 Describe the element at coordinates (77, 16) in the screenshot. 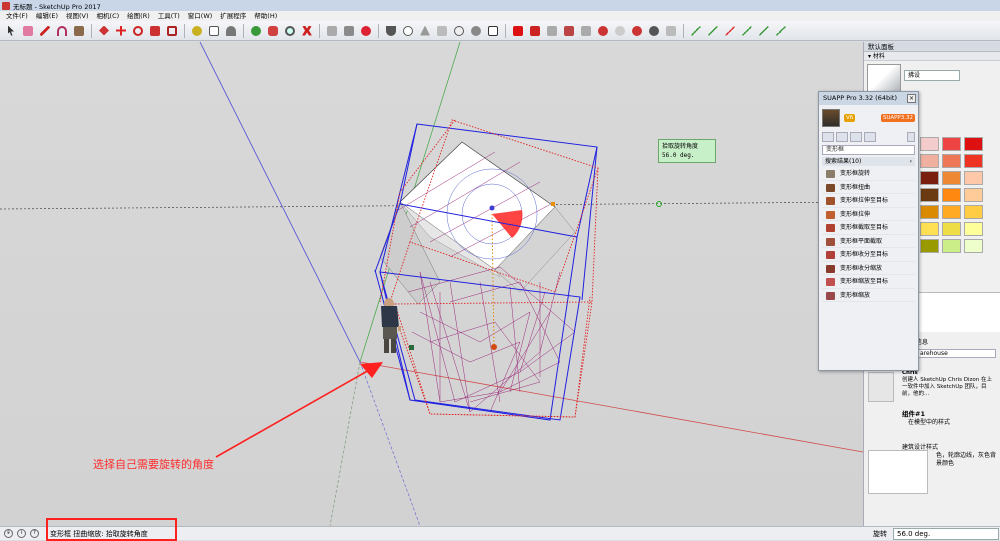

I see `menu-view: 视图(V)` at that location.